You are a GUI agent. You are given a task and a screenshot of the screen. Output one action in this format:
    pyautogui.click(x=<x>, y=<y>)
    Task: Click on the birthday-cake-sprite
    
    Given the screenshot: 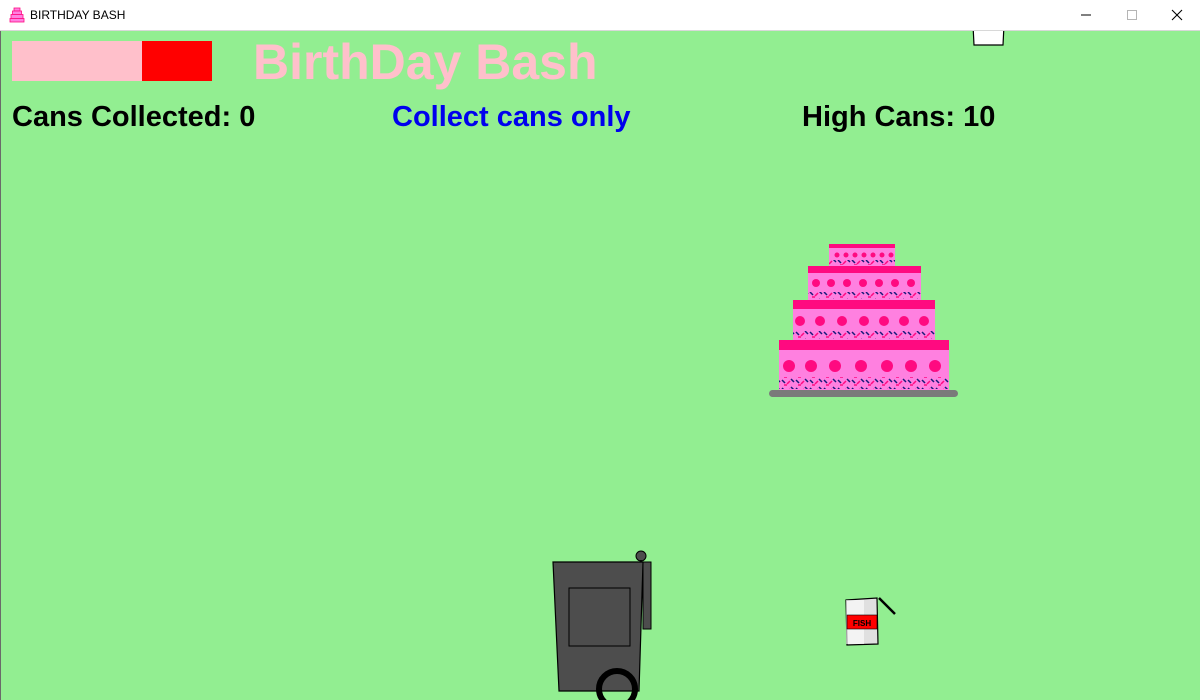 What is the action you would take?
    pyautogui.click(x=863, y=320)
    